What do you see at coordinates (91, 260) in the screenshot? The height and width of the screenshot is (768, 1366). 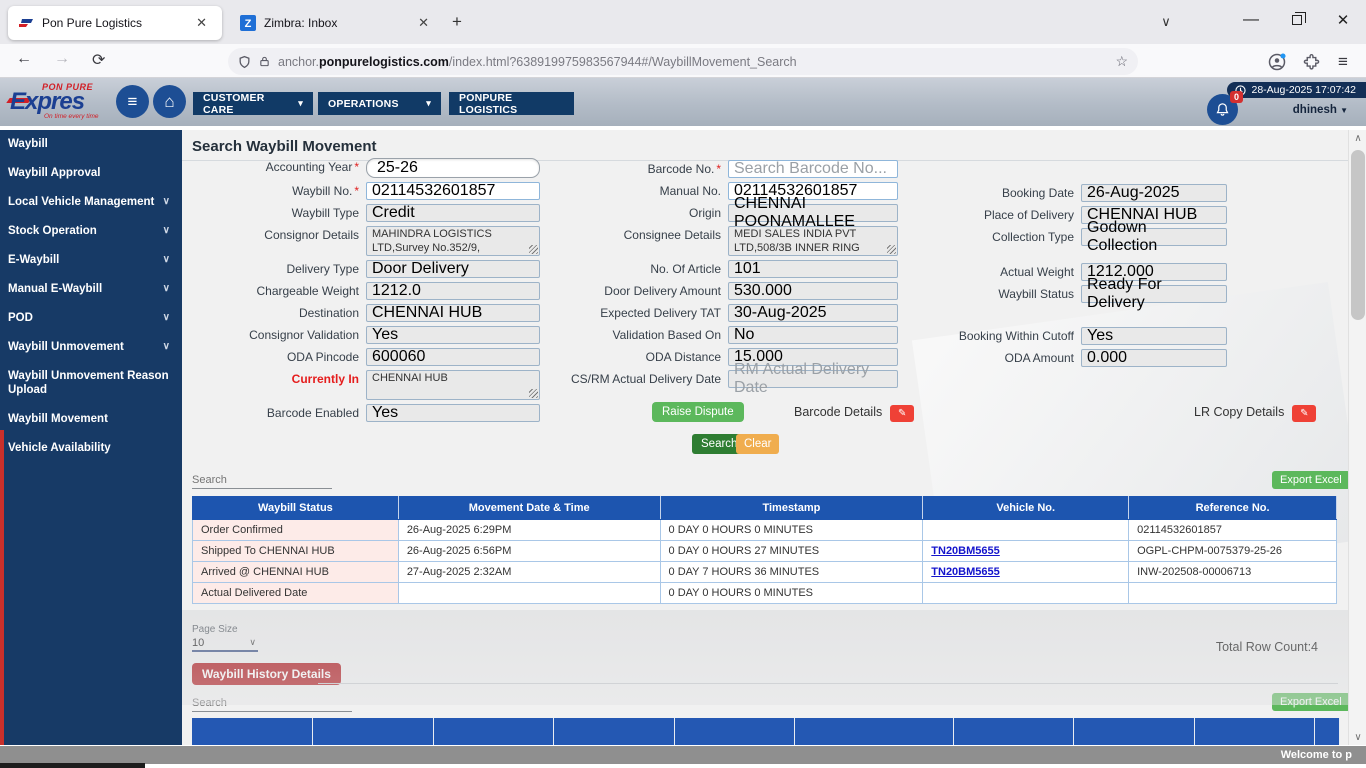 I see `sidebar-item-e-waybill: E-Waybill ∨` at bounding box center [91, 260].